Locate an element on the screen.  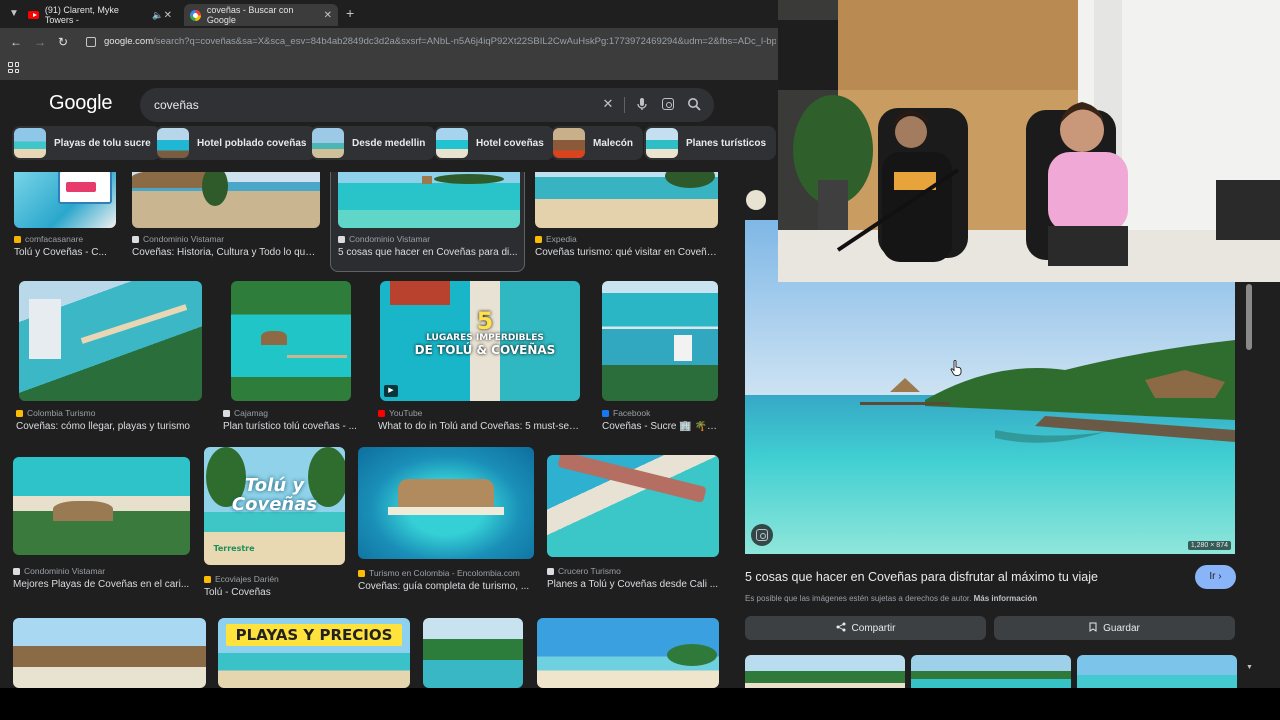
go-button: Ir › is located at coordinates (1215, 577).